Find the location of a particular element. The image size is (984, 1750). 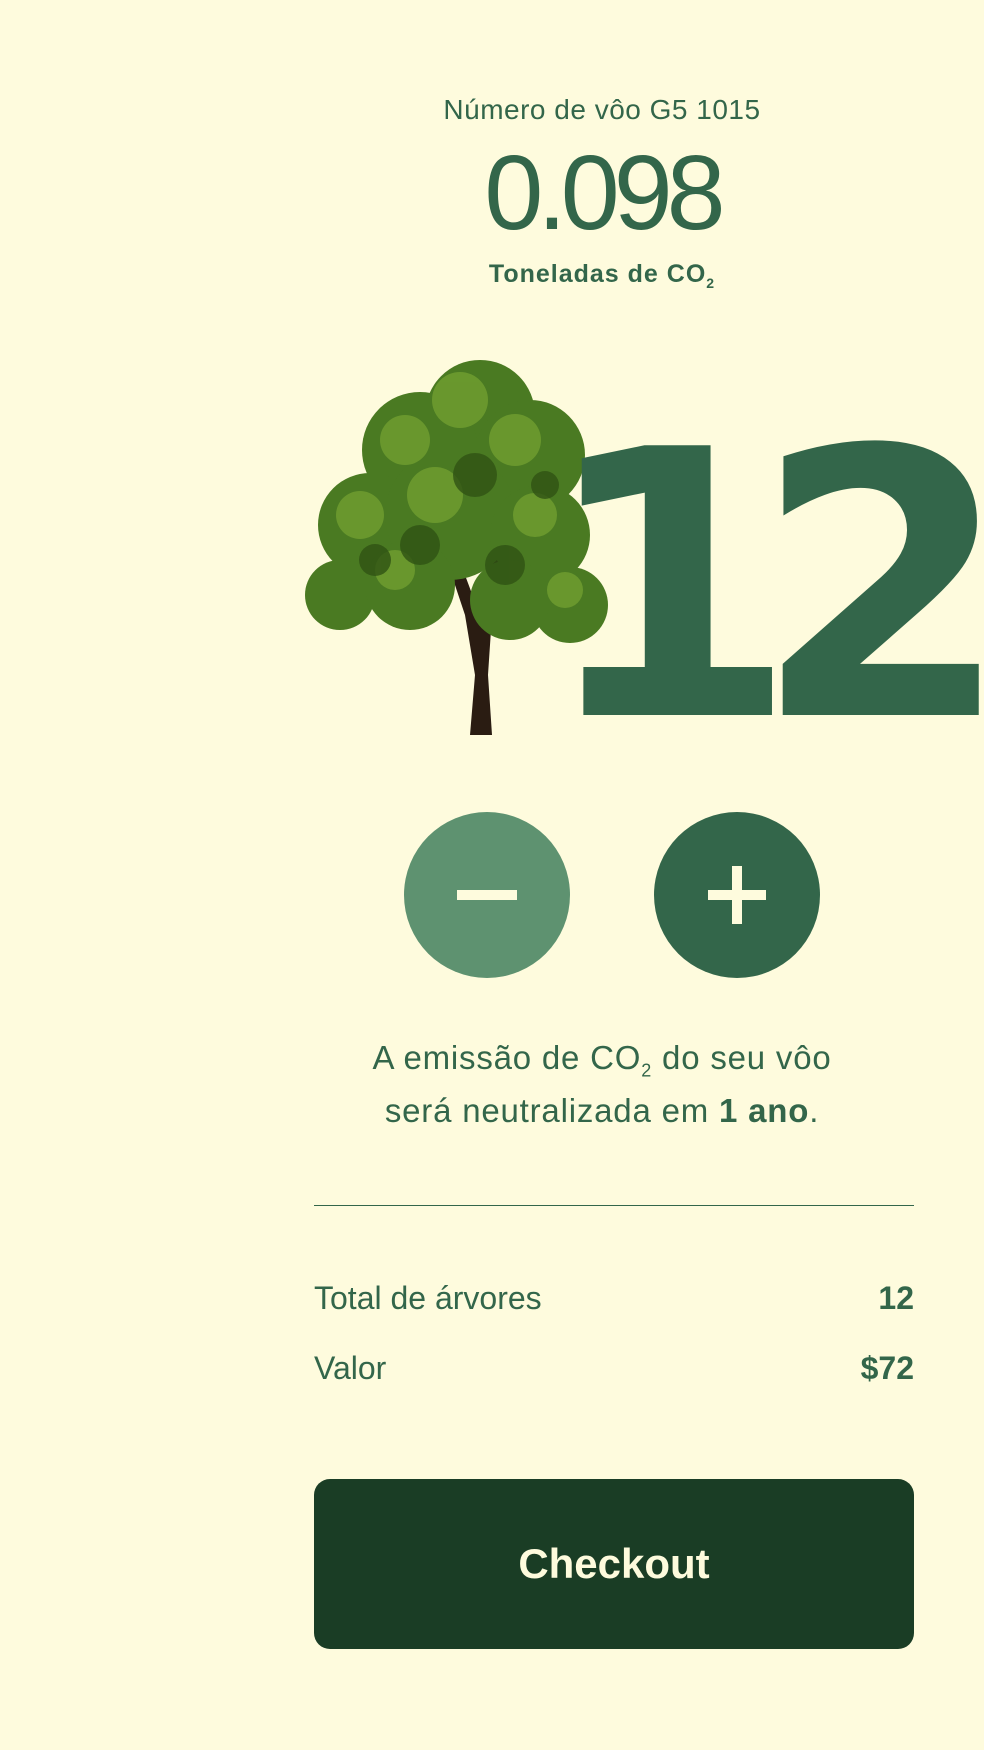

increase-trees-button is located at coordinates (737, 895).